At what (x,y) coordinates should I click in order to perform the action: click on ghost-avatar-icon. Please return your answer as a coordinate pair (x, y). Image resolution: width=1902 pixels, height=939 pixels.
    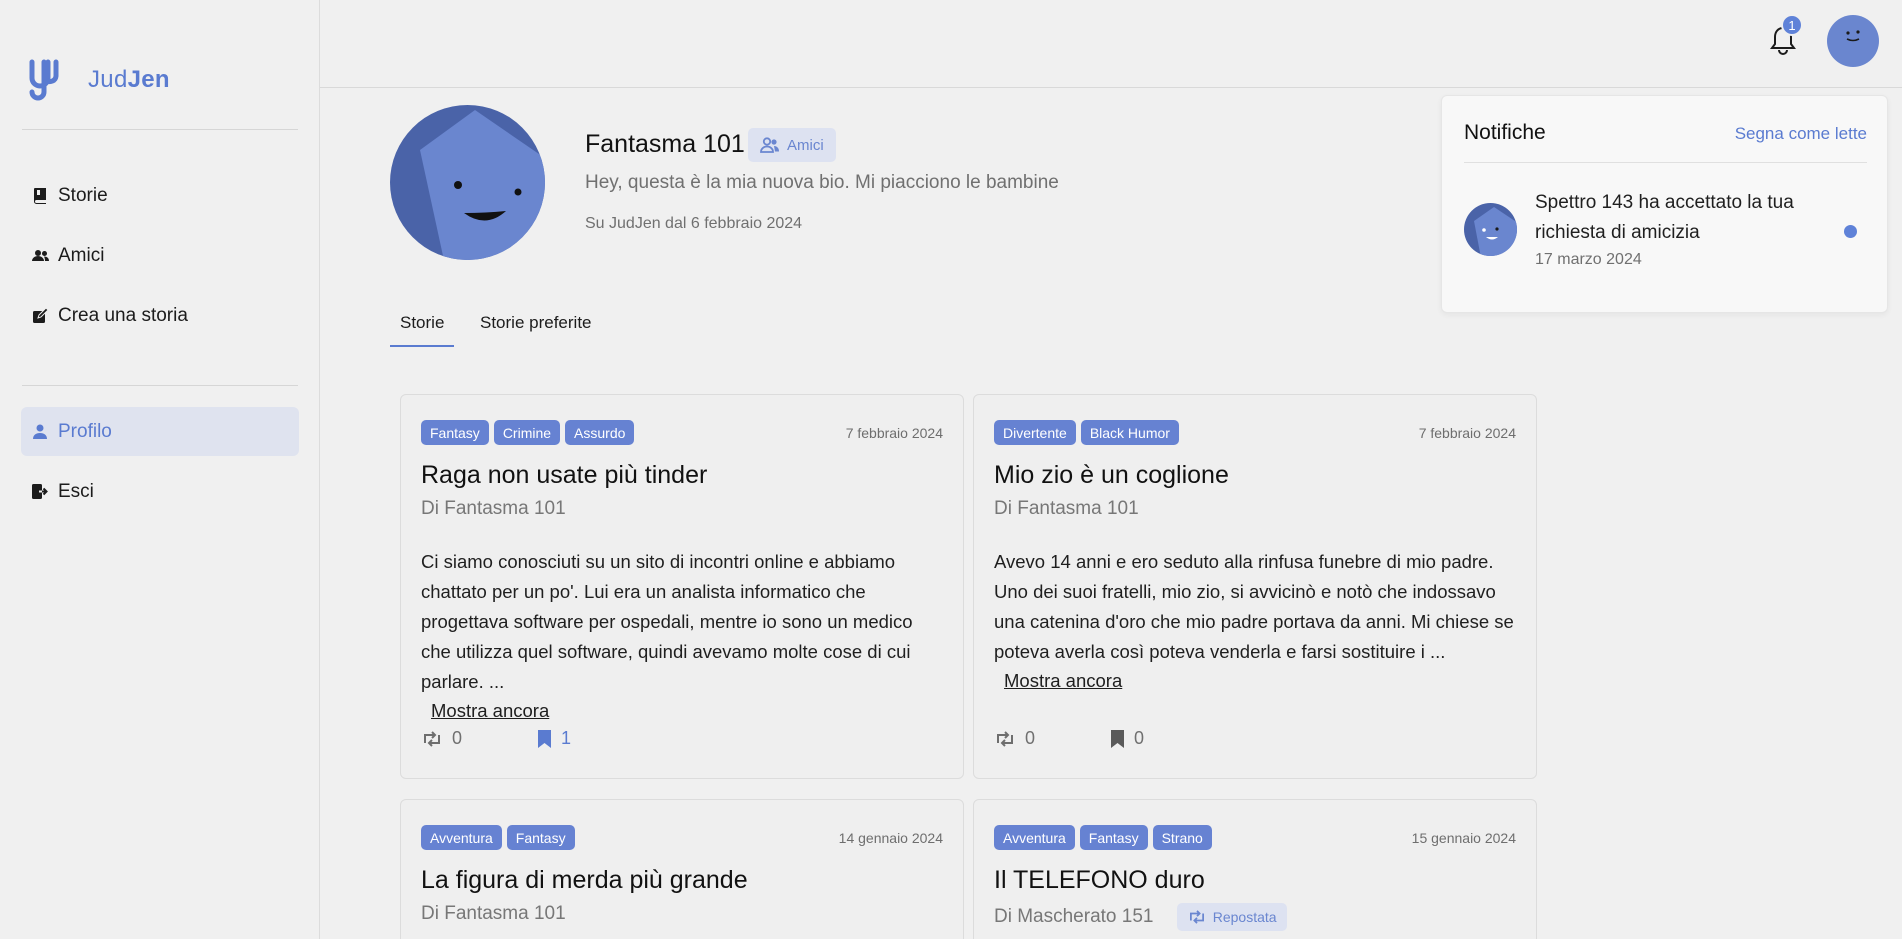
    Looking at the image, I should click on (467, 182).